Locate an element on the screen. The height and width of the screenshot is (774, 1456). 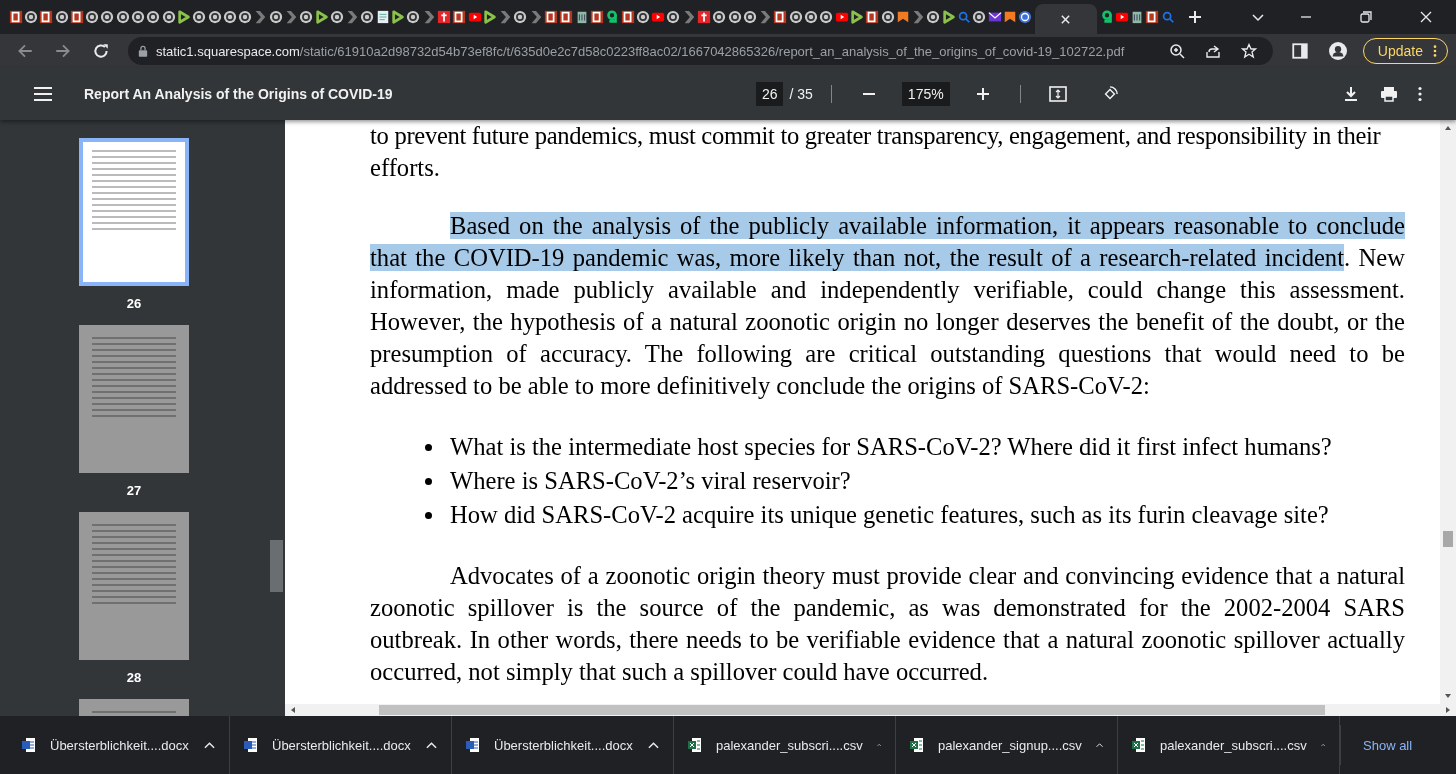
text-line: efforts. is located at coordinates (405, 168).